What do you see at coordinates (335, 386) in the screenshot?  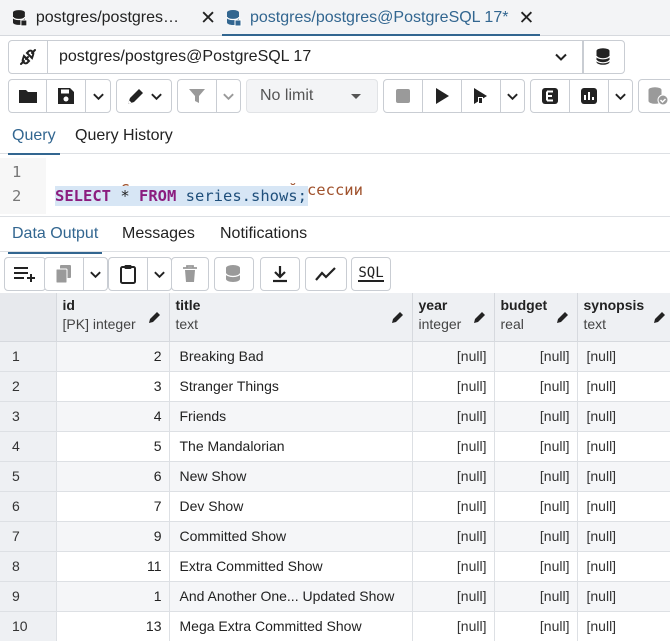 I see `table-row: 2 3 Stranger Things [null] [null] [null]` at bounding box center [335, 386].